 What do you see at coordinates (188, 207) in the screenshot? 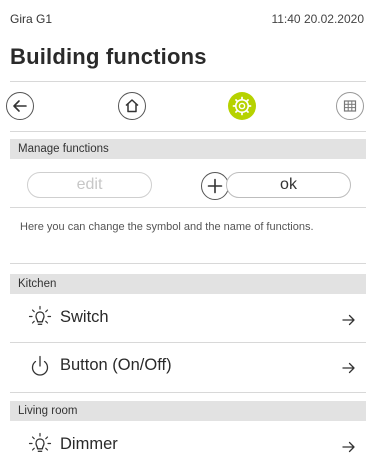
I see `manage-divider` at bounding box center [188, 207].